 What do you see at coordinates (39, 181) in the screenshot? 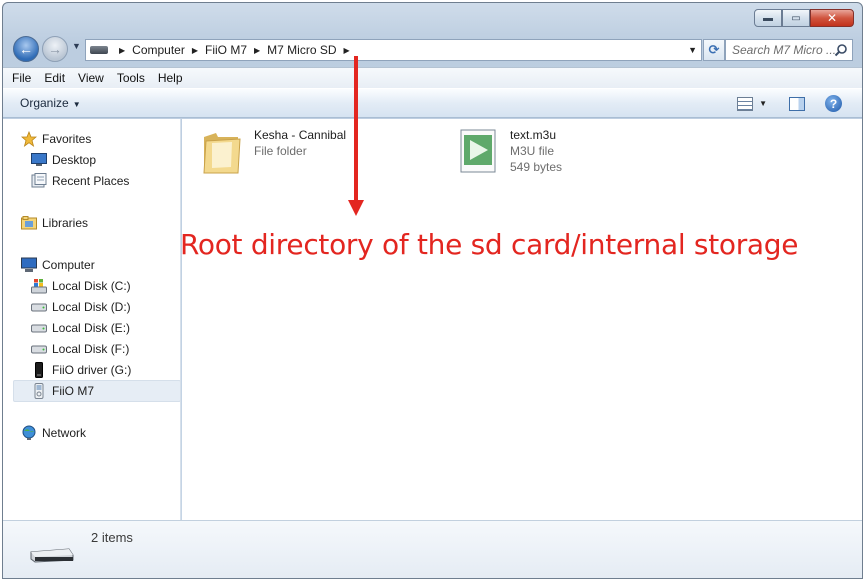
I see `recent-places-icon` at bounding box center [39, 181].